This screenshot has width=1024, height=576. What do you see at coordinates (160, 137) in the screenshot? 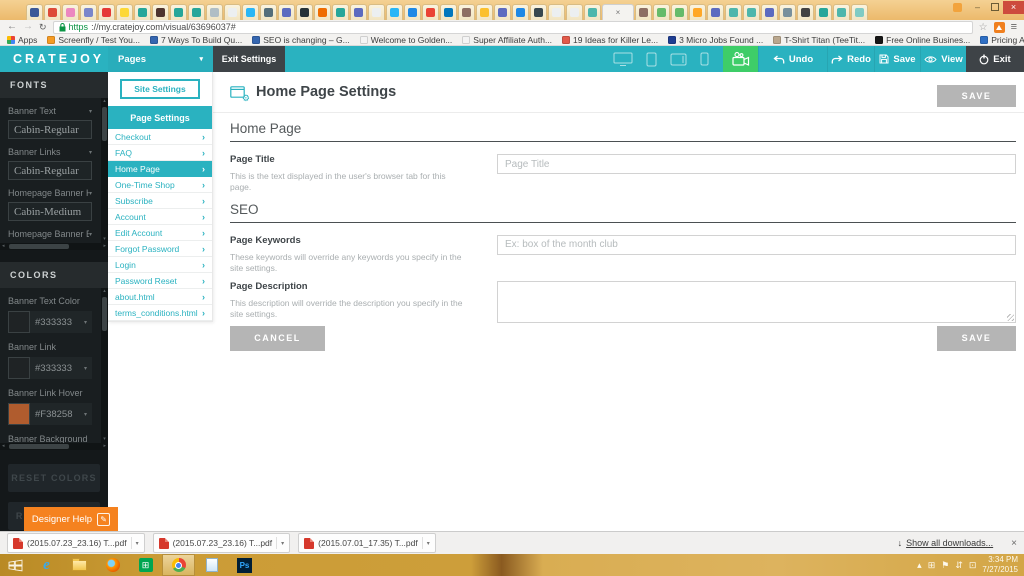
I see `page-settings-item: Checkout ›` at bounding box center [160, 137].